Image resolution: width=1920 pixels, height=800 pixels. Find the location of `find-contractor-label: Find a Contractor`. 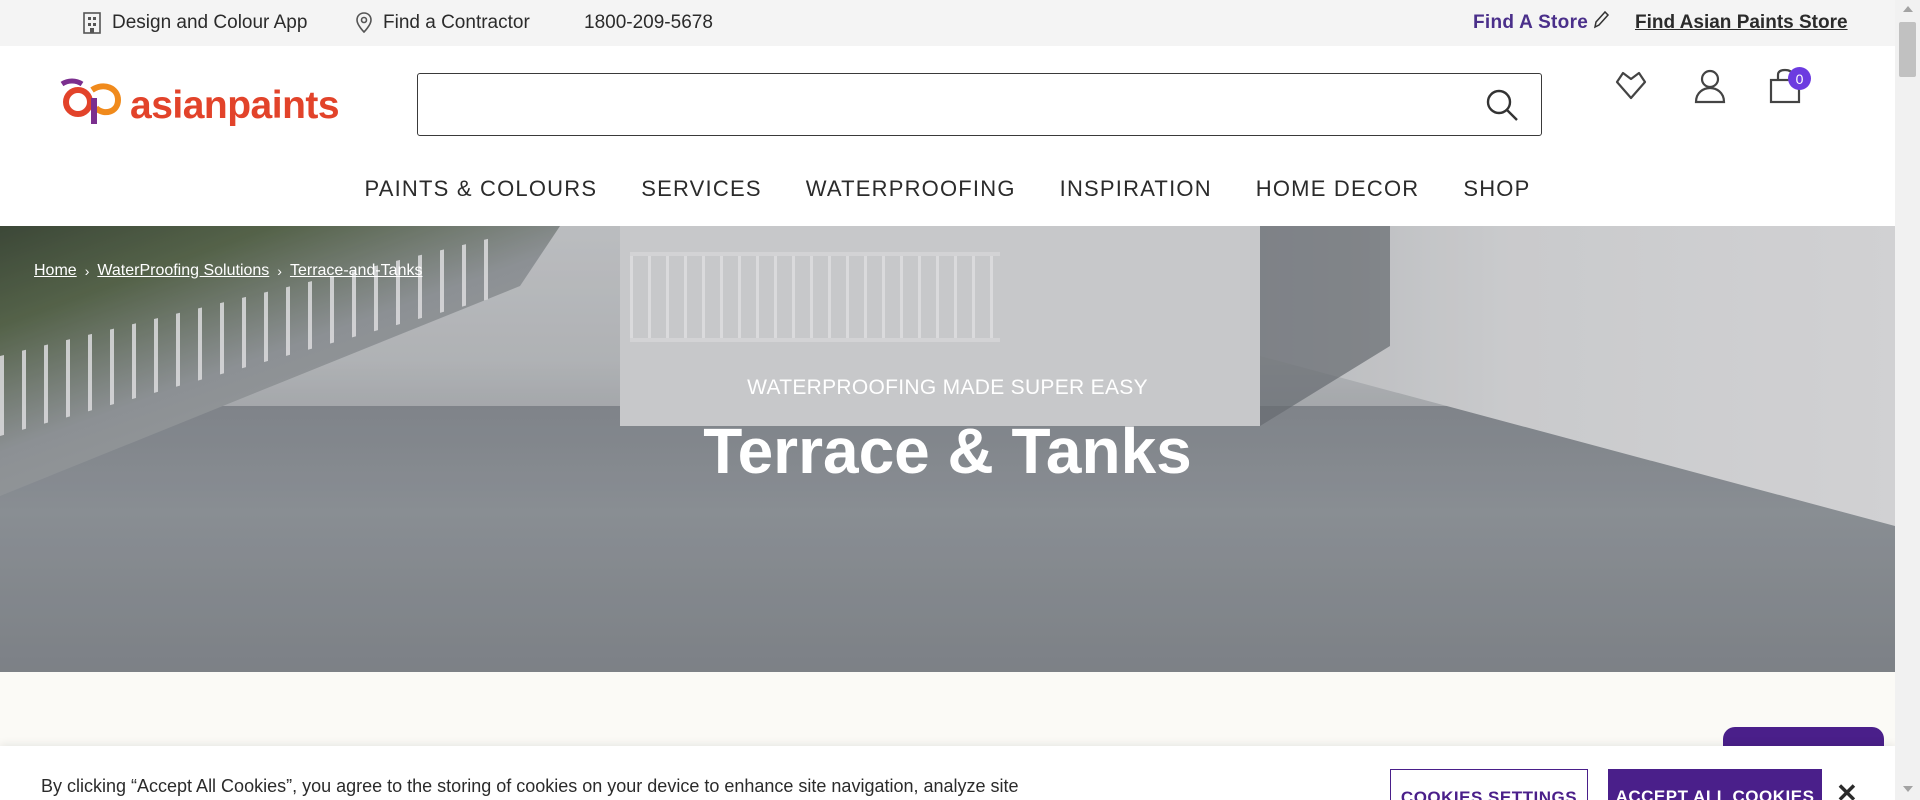

find-contractor-label: Find a Contractor is located at coordinates (456, 22).